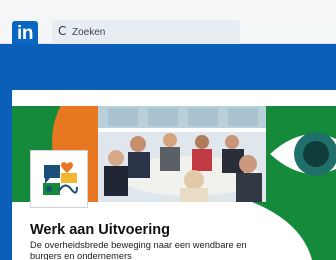 This screenshot has width=336, height=260. Describe the element at coordinates (100, 230) in the screenshot. I see `page-title: Werk aan Uitvoering` at that location.